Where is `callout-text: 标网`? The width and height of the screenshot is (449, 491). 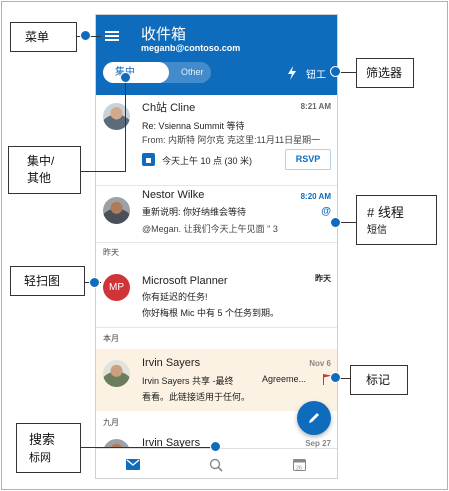
callout-text: 标网 is located at coordinates (40, 458).